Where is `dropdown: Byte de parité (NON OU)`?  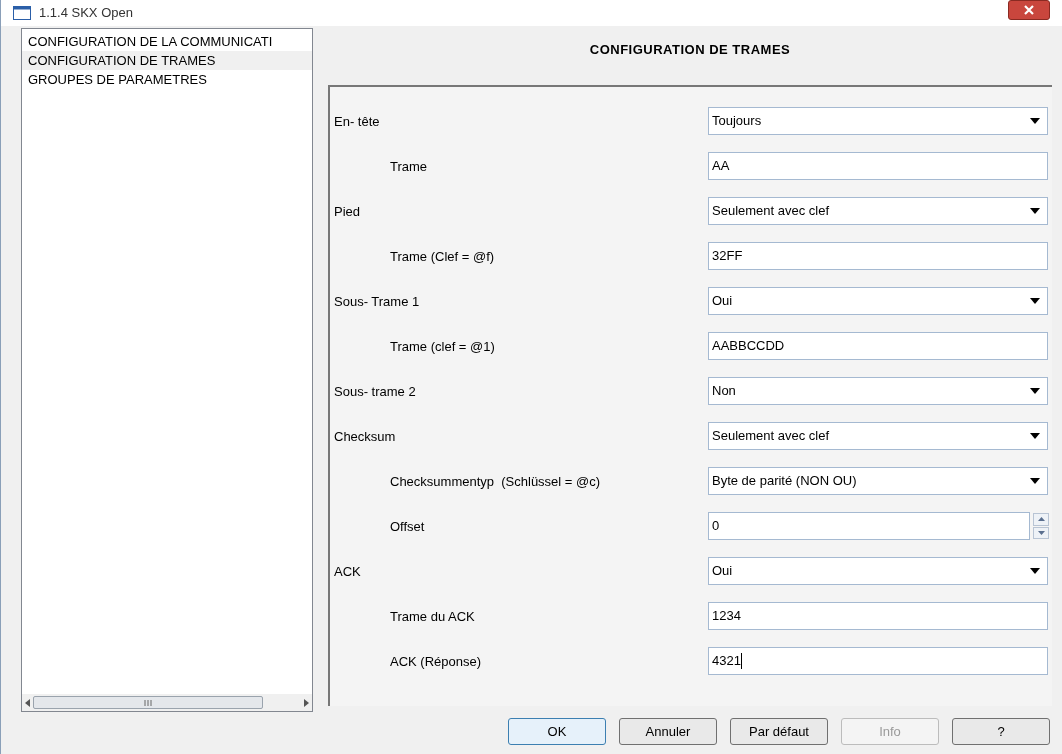 dropdown: Byte de parité (NON OU) is located at coordinates (878, 481).